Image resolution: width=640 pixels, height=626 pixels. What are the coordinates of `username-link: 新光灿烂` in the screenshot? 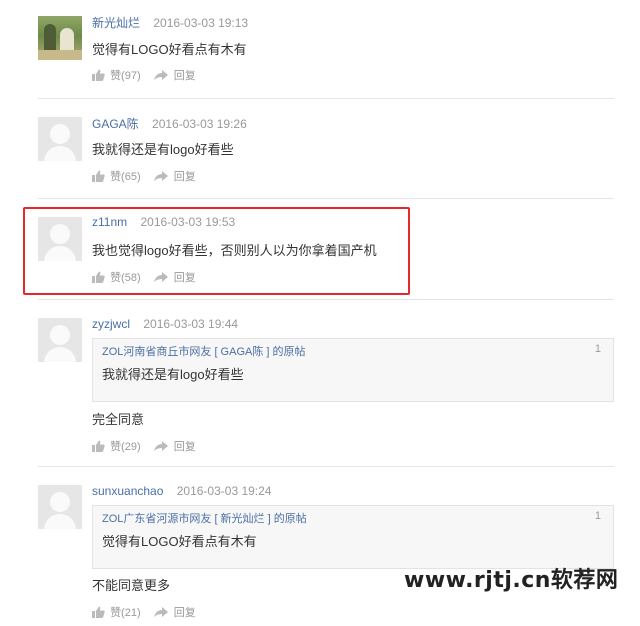 It's located at (116, 23).